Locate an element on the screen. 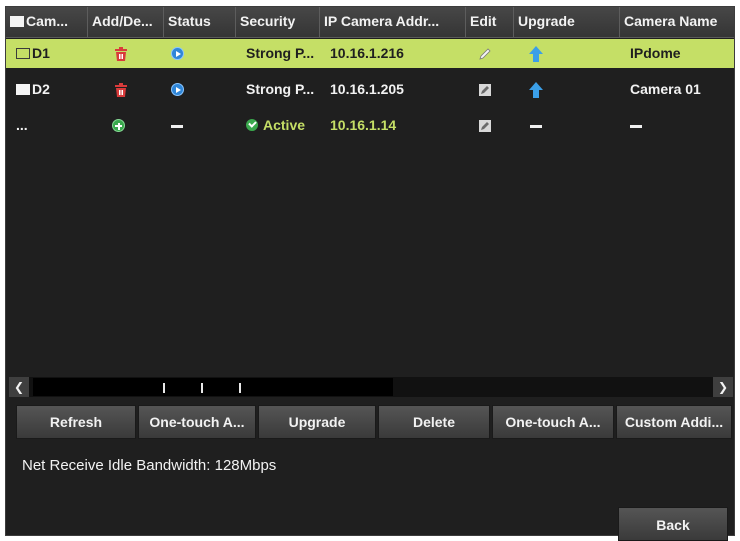 This screenshot has height=541, width=740. header-security: Security is located at coordinates (278, 22).